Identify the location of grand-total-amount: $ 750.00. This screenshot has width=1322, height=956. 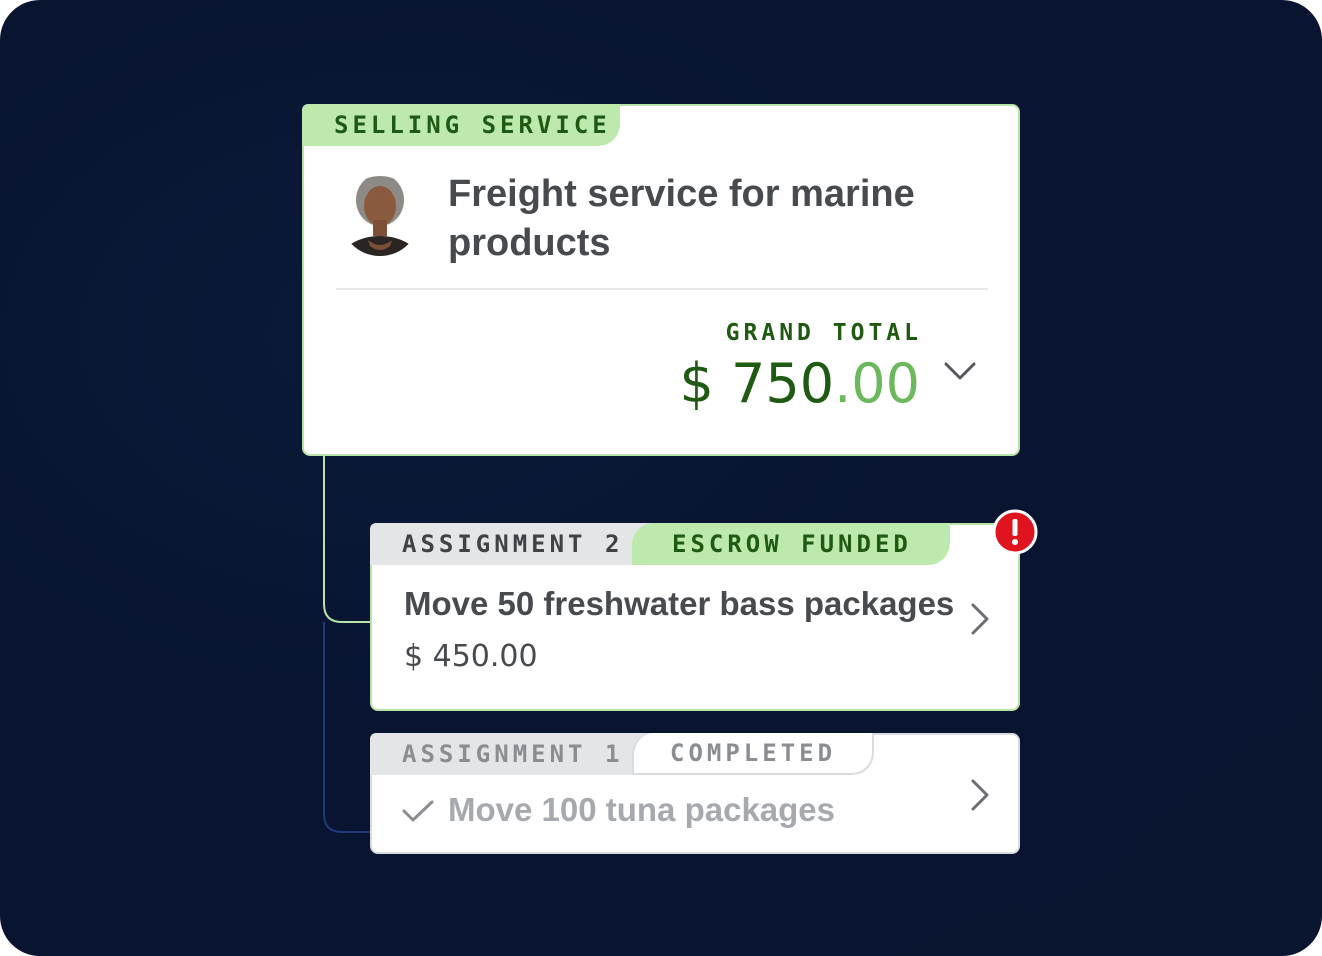
(800, 384).